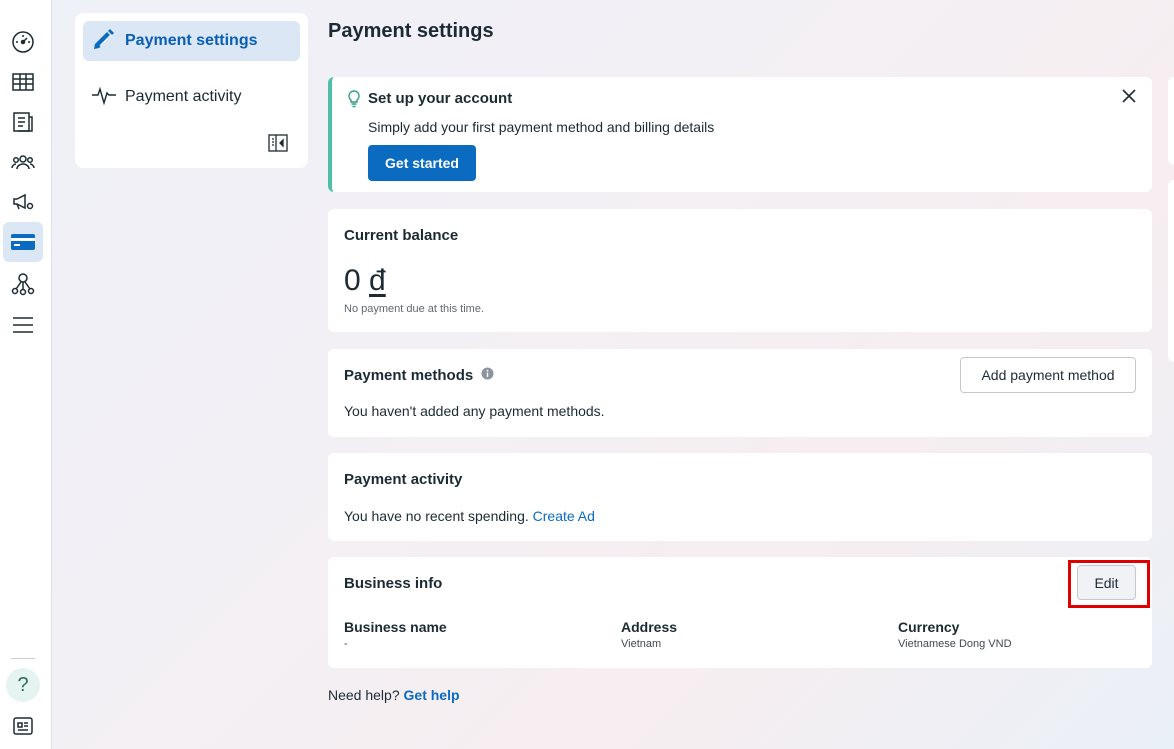  What do you see at coordinates (278, 145) in the screenshot?
I see `collapse-sidebar-icon` at bounding box center [278, 145].